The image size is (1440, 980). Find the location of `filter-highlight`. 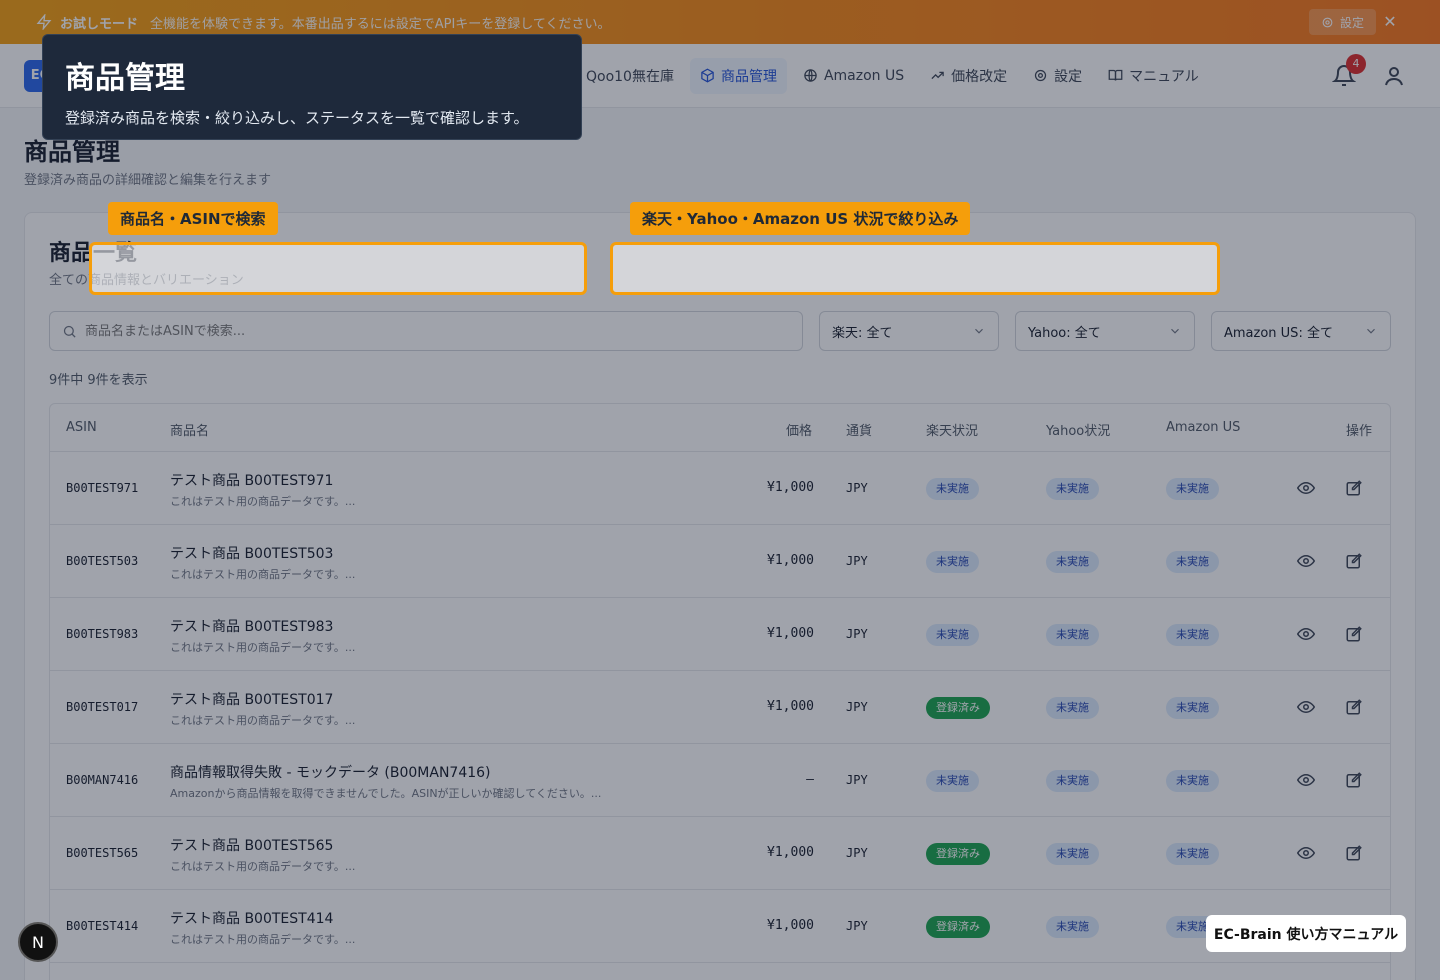

filter-highlight is located at coordinates (915, 268).